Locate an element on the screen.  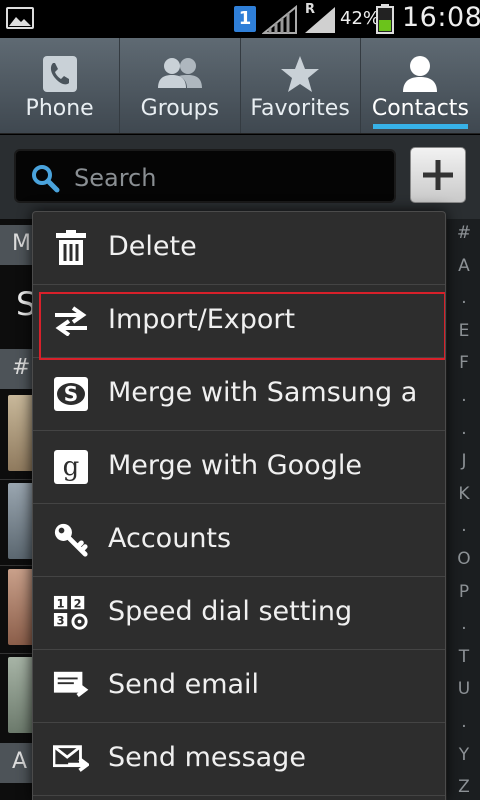
search-icon is located at coordinates (46, 179).